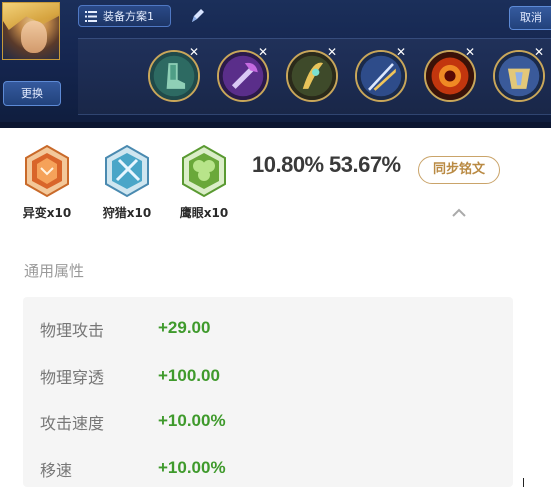 This screenshot has height=487, width=551. What do you see at coordinates (204, 171) in the screenshot?
I see `rune-hawkeye-icon` at bounding box center [204, 171].